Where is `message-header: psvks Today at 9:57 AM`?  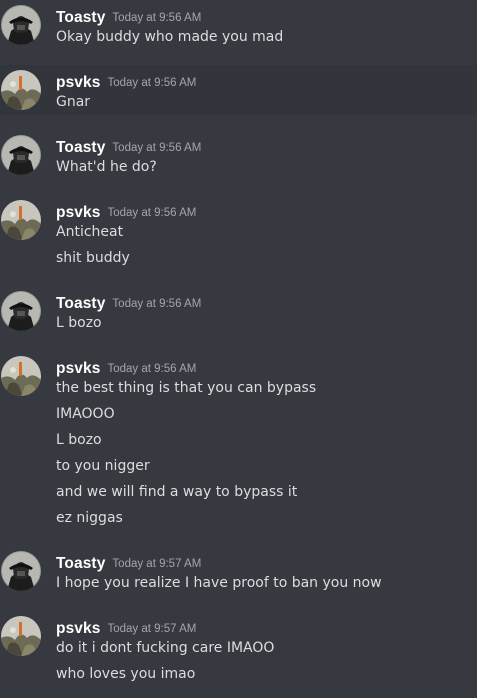 message-header: psvks Today at 9:57 AM is located at coordinates (126, 627).